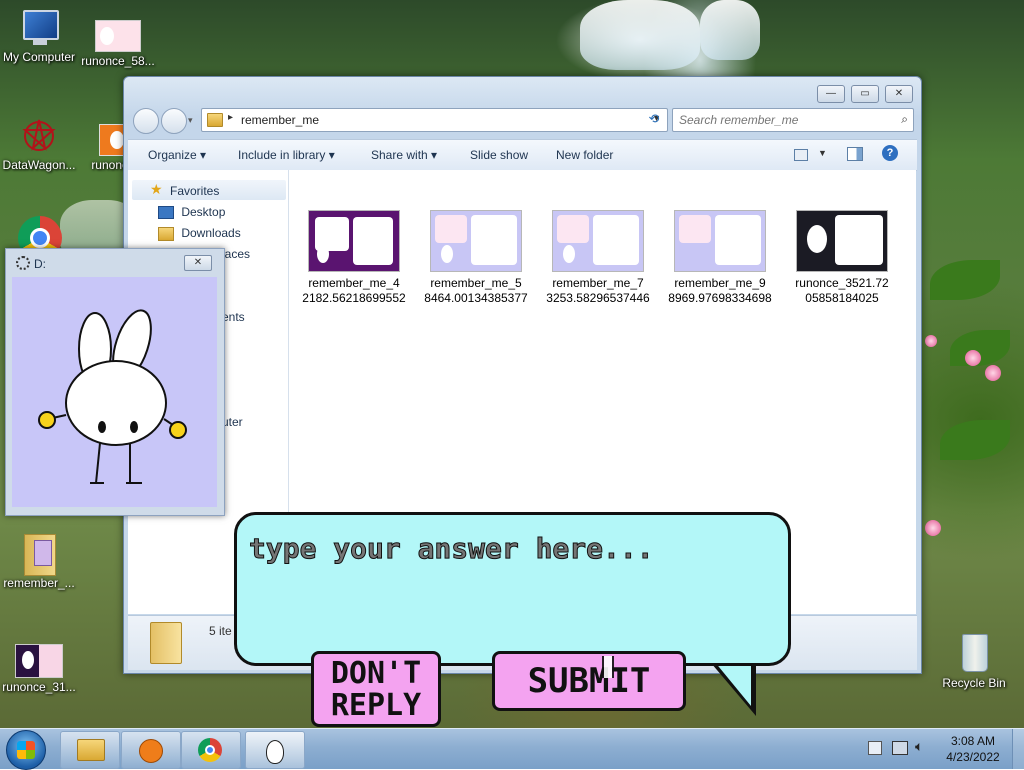 This screenshot has height=770, width=1024. I want to click on explorer-icon, so click(91, 750).